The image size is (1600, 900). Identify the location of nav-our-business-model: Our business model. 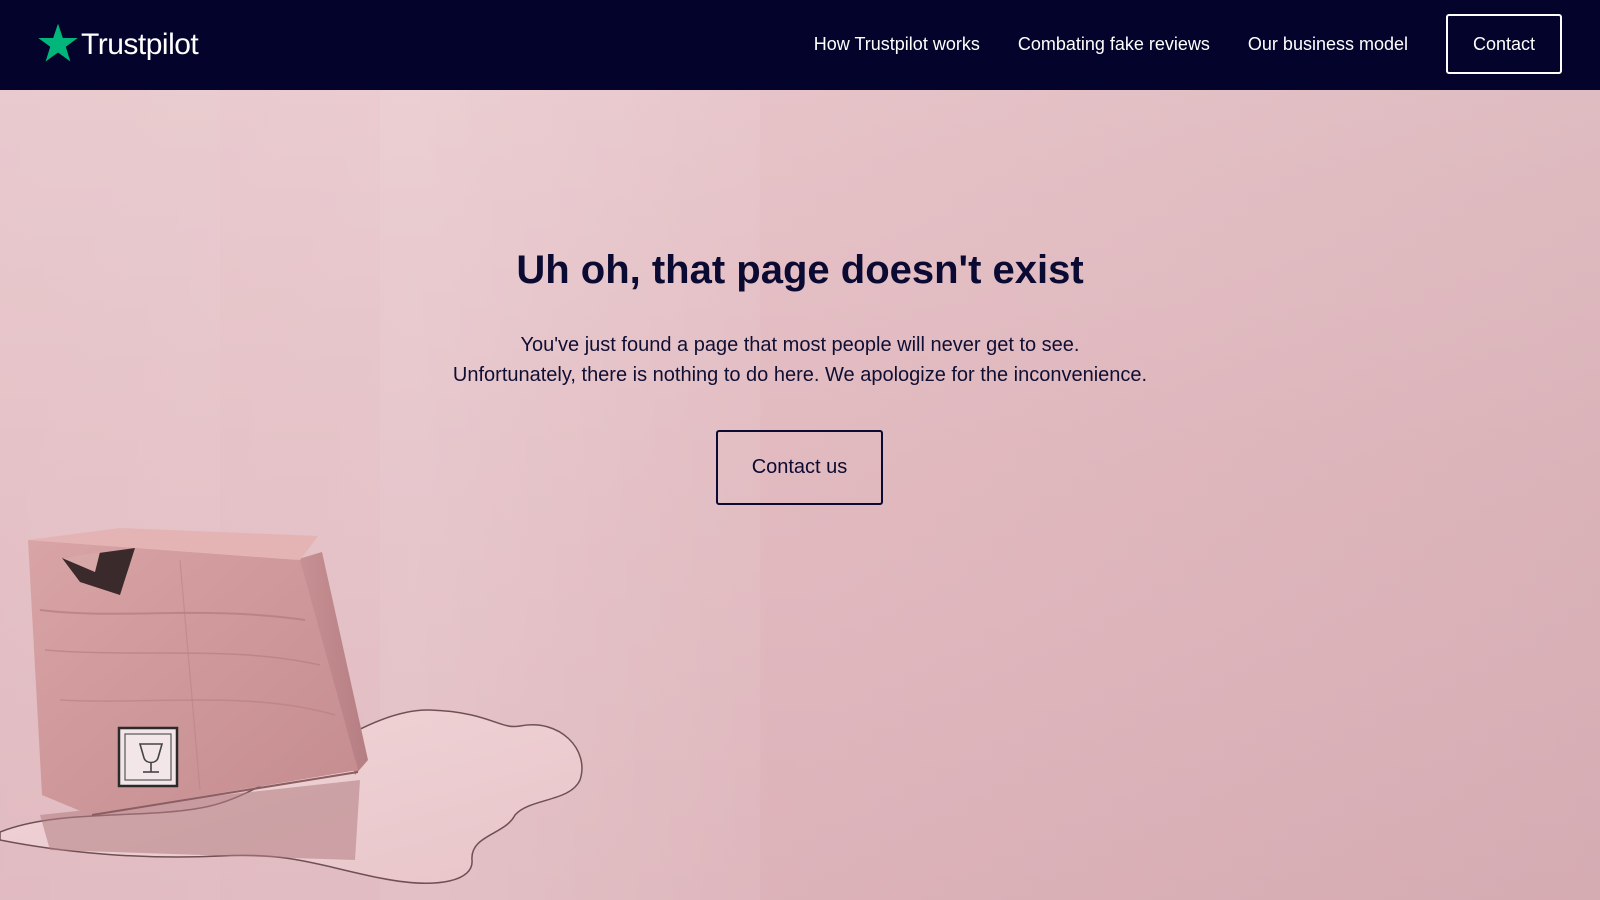
(1328, 44).